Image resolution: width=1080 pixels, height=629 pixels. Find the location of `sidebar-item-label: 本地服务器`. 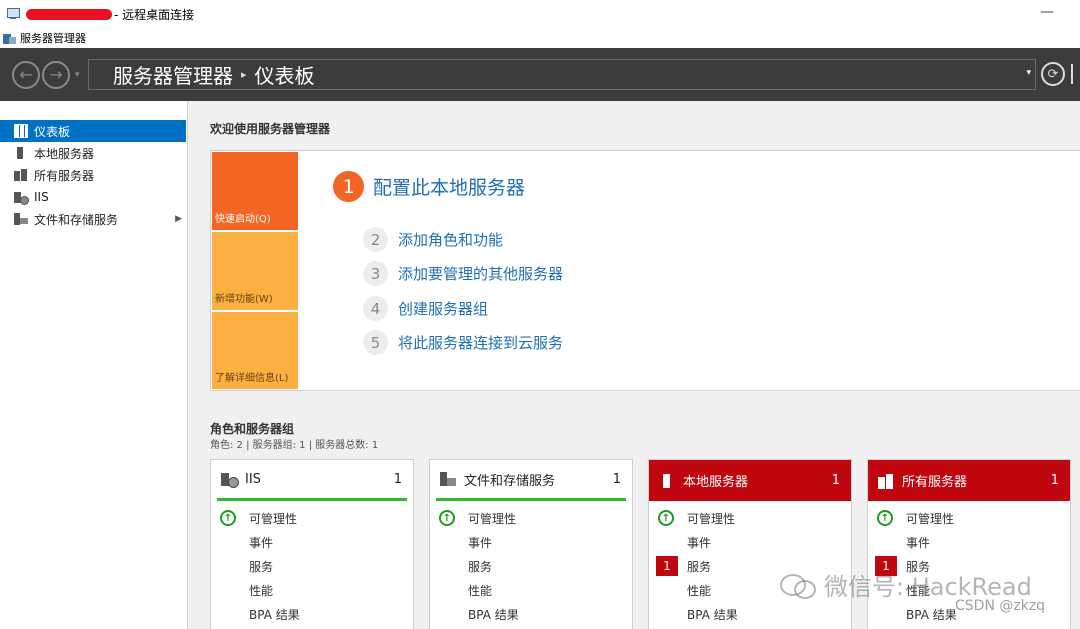

sidebar-item-label: 本地服务器 is located at coordinates (64, 153).